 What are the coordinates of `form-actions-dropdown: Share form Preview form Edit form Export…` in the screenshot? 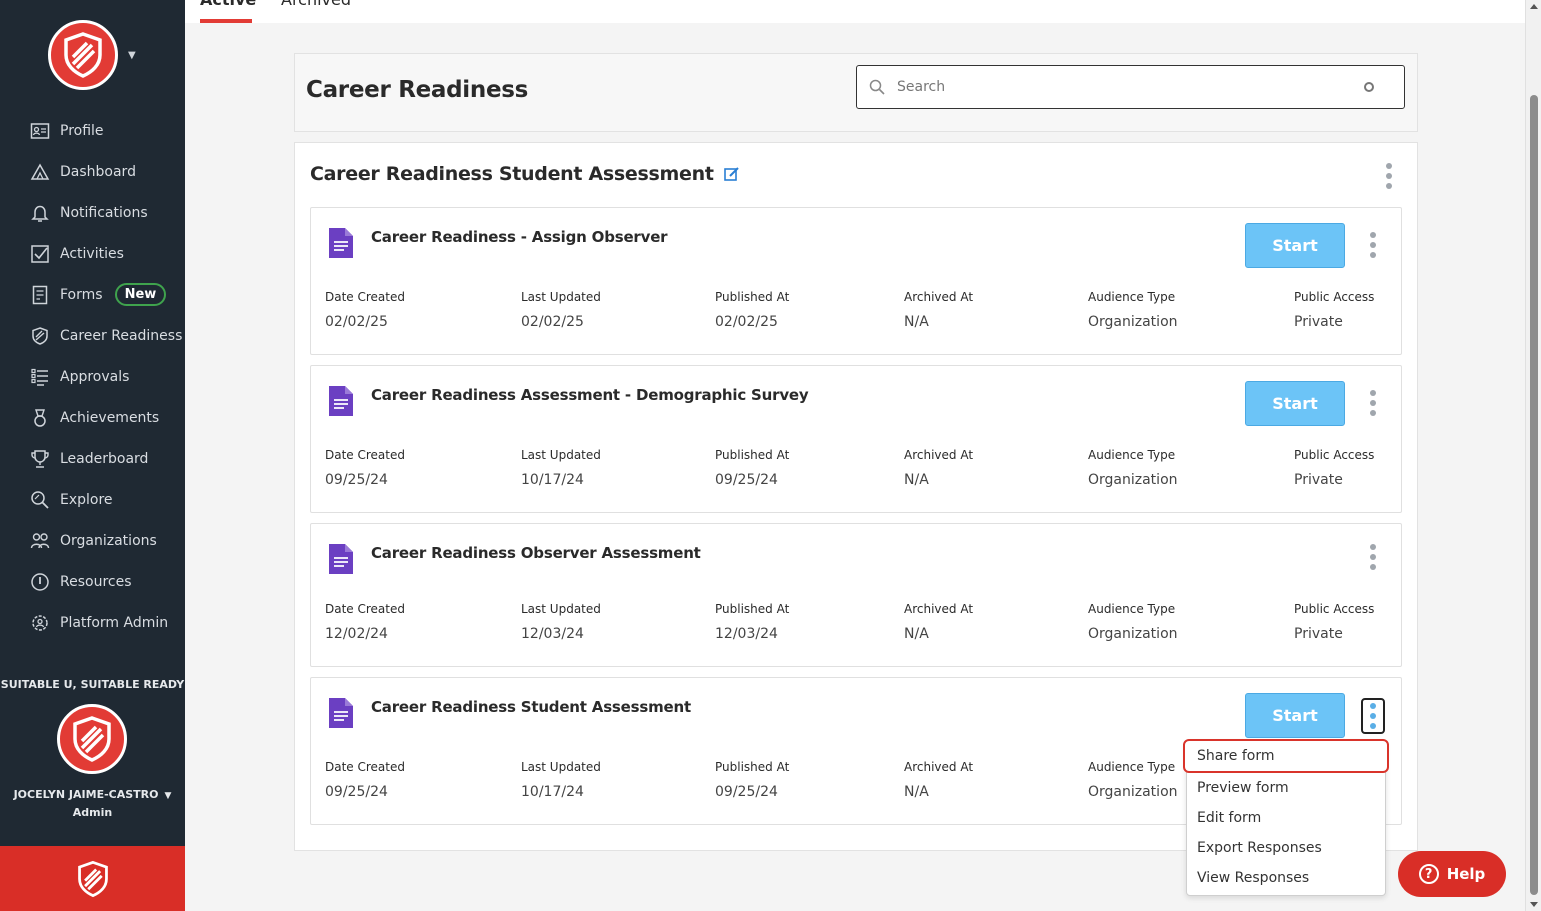 It's located at (1286, 817).